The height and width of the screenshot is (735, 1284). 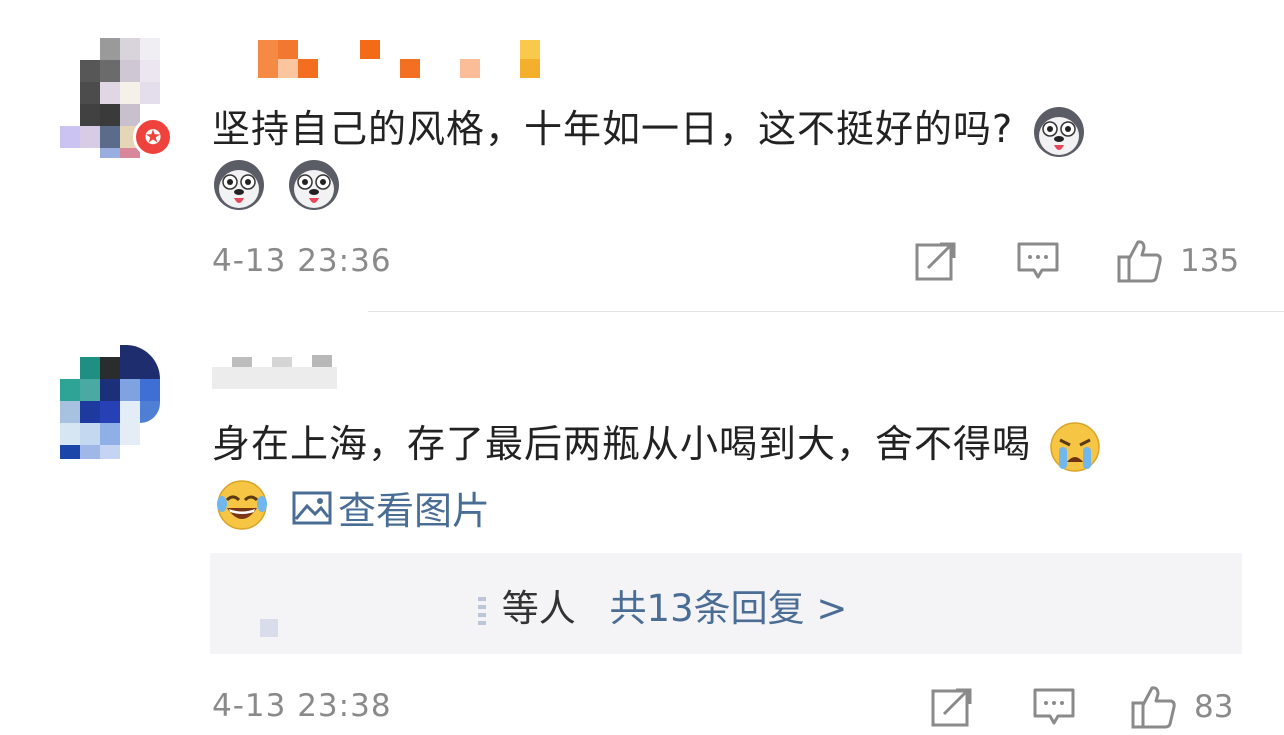 I want to click on comment-time: 4-13 23:38, so click(x=302, y=706).